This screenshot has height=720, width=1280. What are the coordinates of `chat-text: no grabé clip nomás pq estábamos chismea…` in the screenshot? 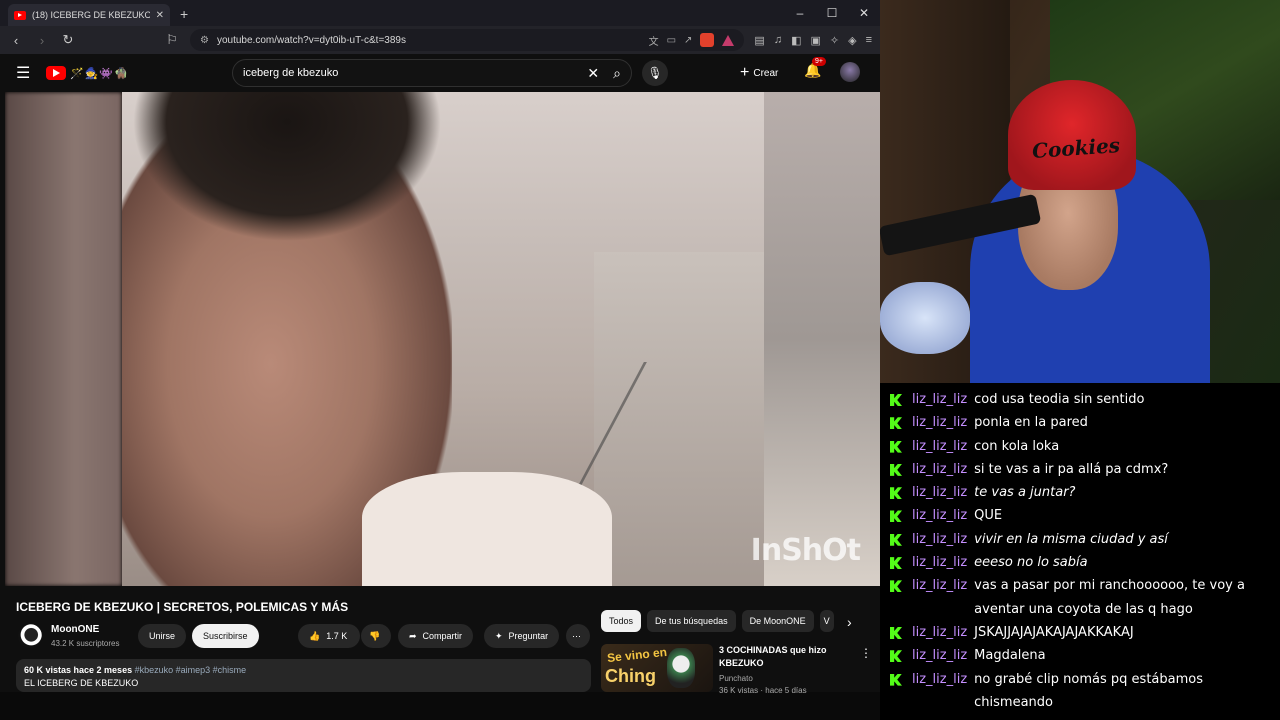 It's located at (1088, 690).